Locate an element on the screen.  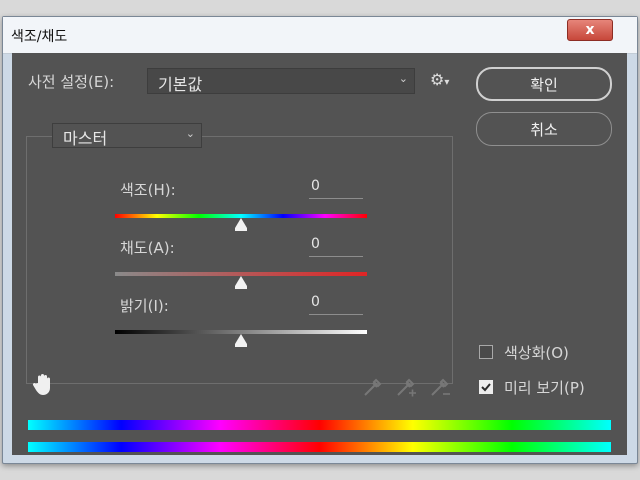
input-color-bar is located at coordinates (319, 425).